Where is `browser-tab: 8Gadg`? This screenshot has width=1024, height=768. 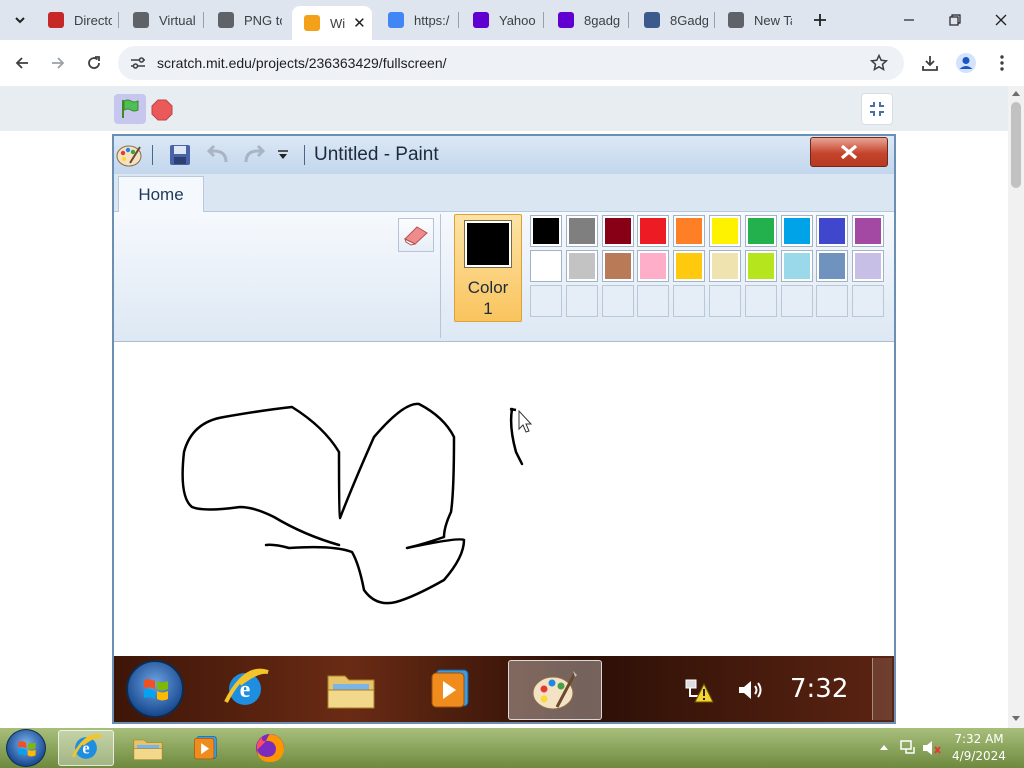 browser-tab: 8Gadg is located at coordinates (672, 20).